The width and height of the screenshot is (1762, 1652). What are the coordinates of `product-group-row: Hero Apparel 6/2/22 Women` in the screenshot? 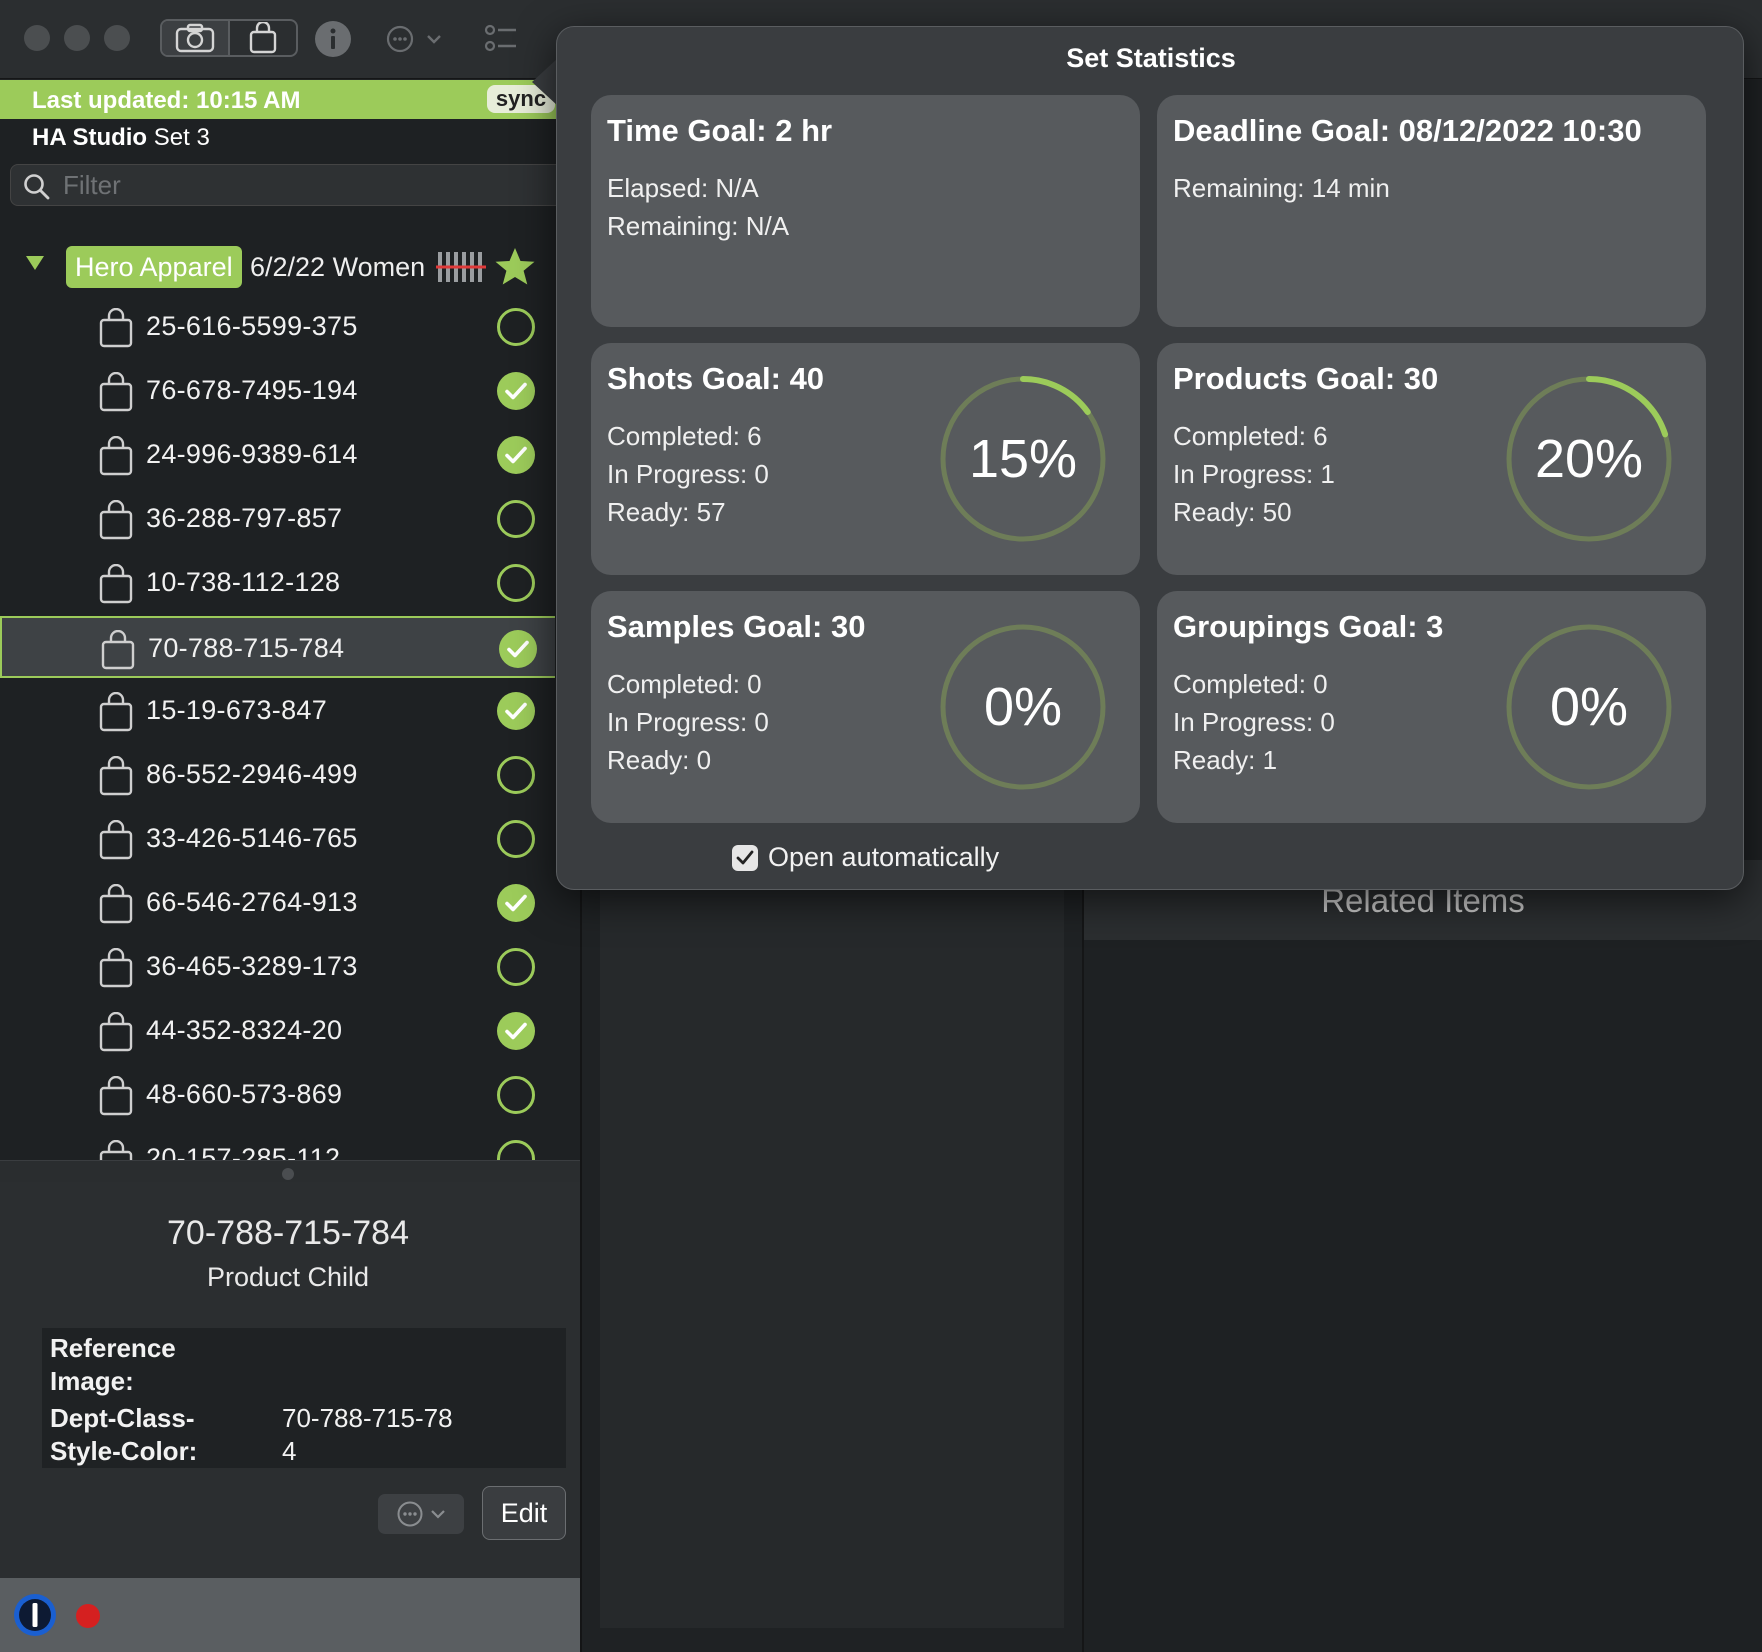 It's located at (290, 267).